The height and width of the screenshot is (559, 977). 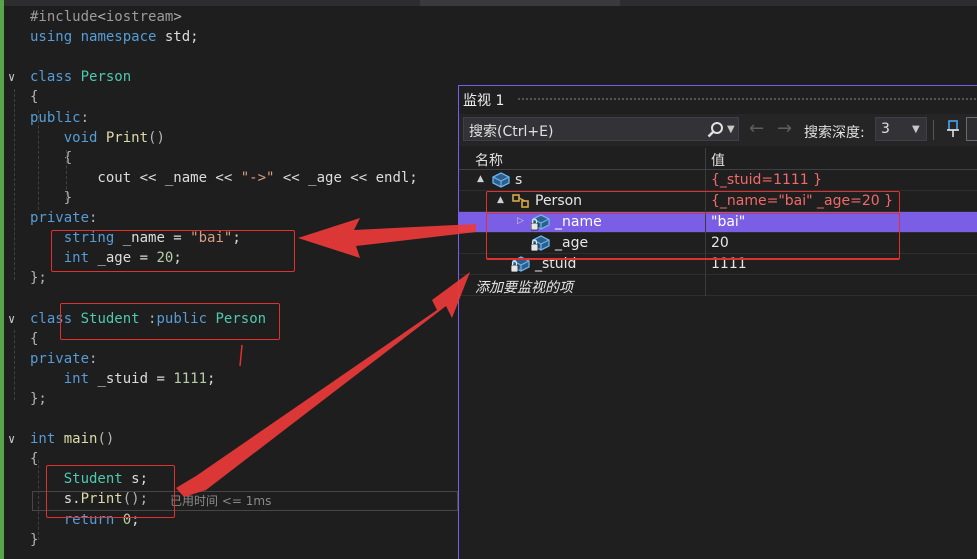 I want to click on code-token: Print, so click(x=127, y=137).